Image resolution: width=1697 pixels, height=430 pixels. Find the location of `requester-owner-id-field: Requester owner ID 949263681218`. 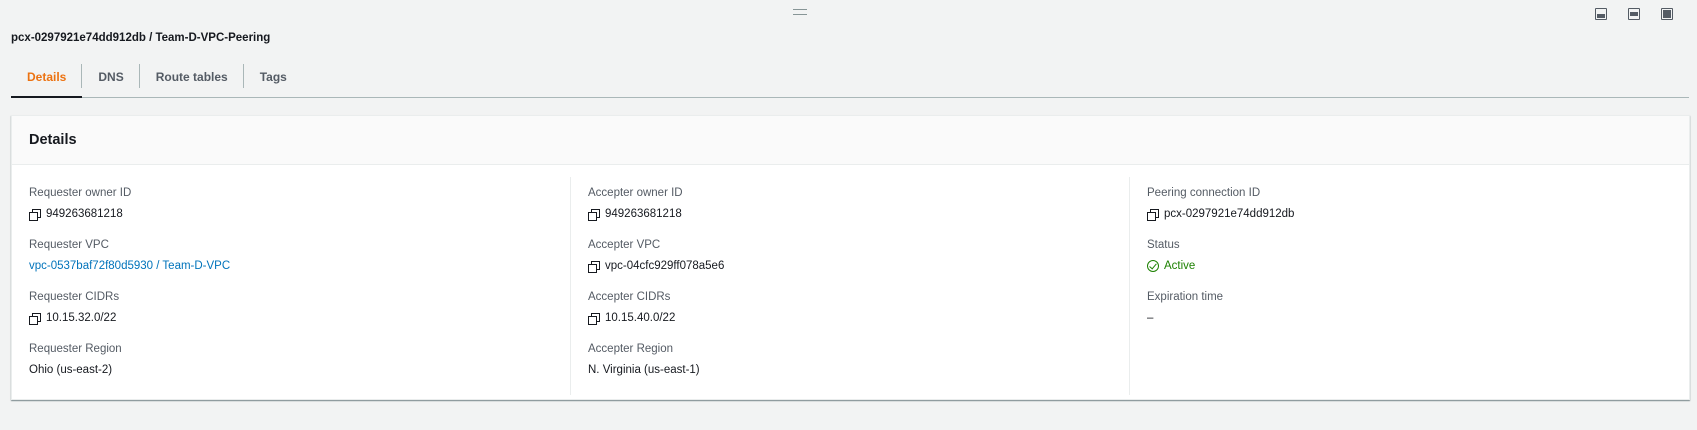

requester-owner-id-field: Requester owner ID 949263681218 is located at coordinates (291, 203).